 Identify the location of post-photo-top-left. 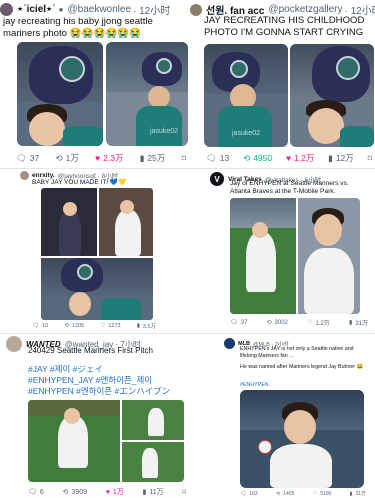
(69, 222).